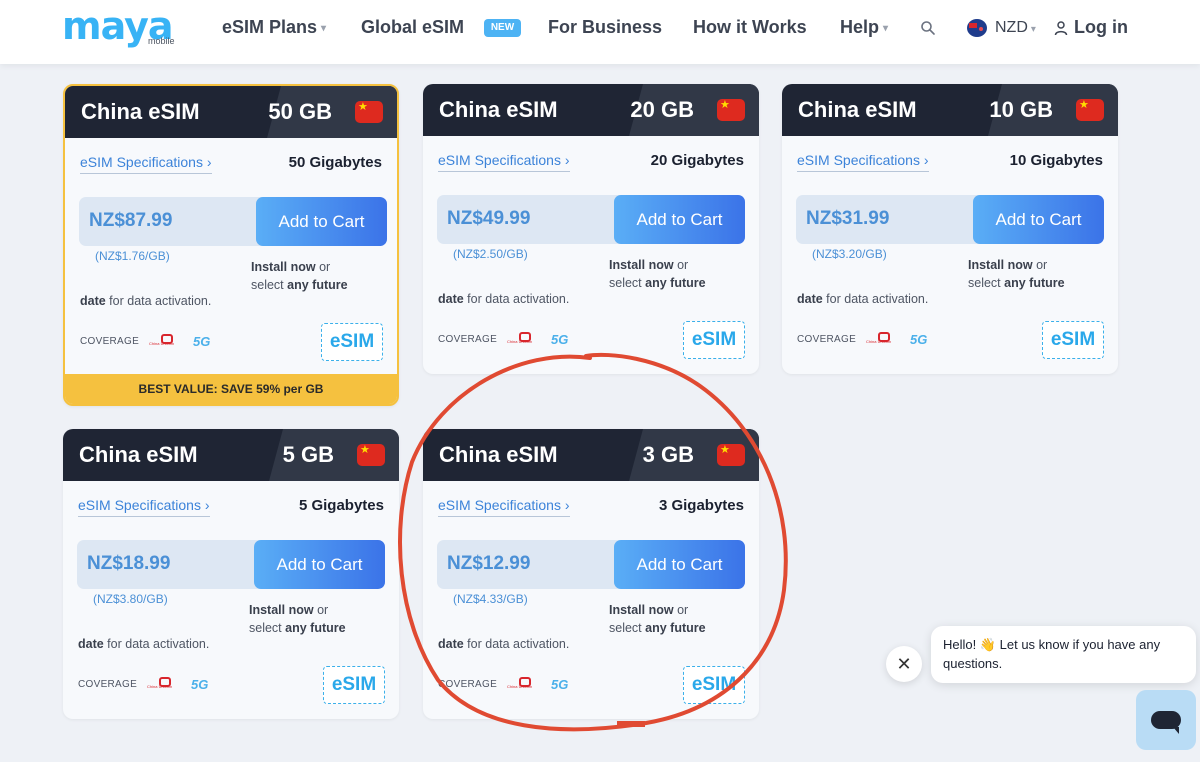 Image resolution: width=1200 pixels, height=762 pixels. Describe the element at coordinates (860, 27) in the screenshot. I see `nav-help-label: Help` at that location.